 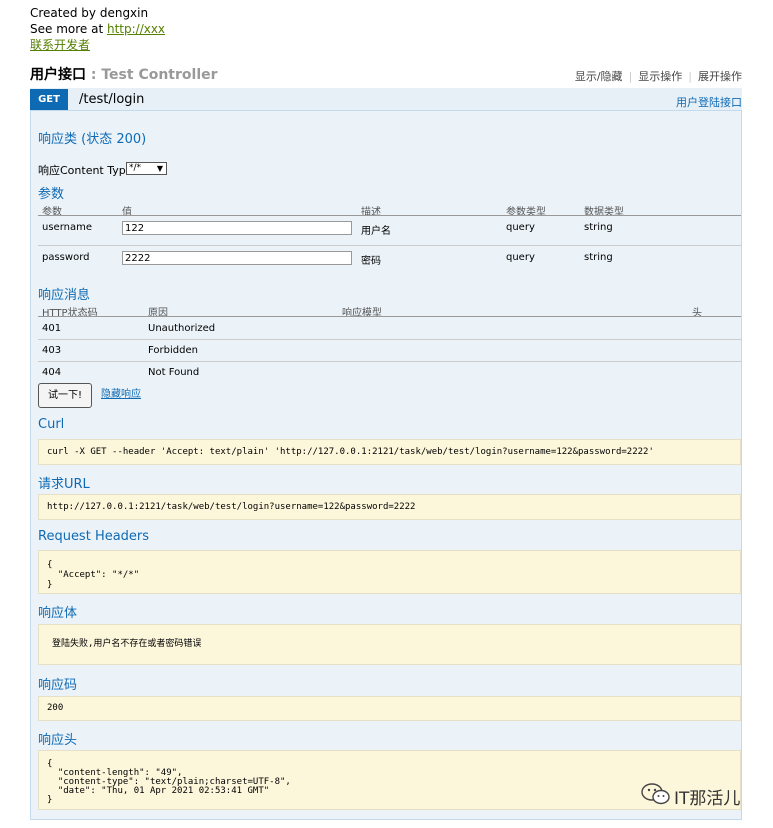 What do you see at coordinates (182, 328) in the screenshot?
I see `response-reason: Unauthorized` at bounding box center [182, 328].